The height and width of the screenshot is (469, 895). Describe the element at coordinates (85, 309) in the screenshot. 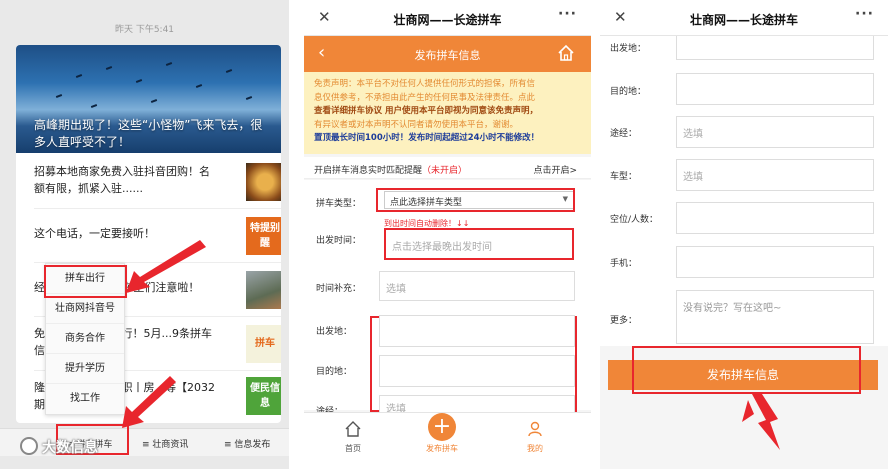

I see `menu-item-douyin: 壮商网抖音号` at that location.